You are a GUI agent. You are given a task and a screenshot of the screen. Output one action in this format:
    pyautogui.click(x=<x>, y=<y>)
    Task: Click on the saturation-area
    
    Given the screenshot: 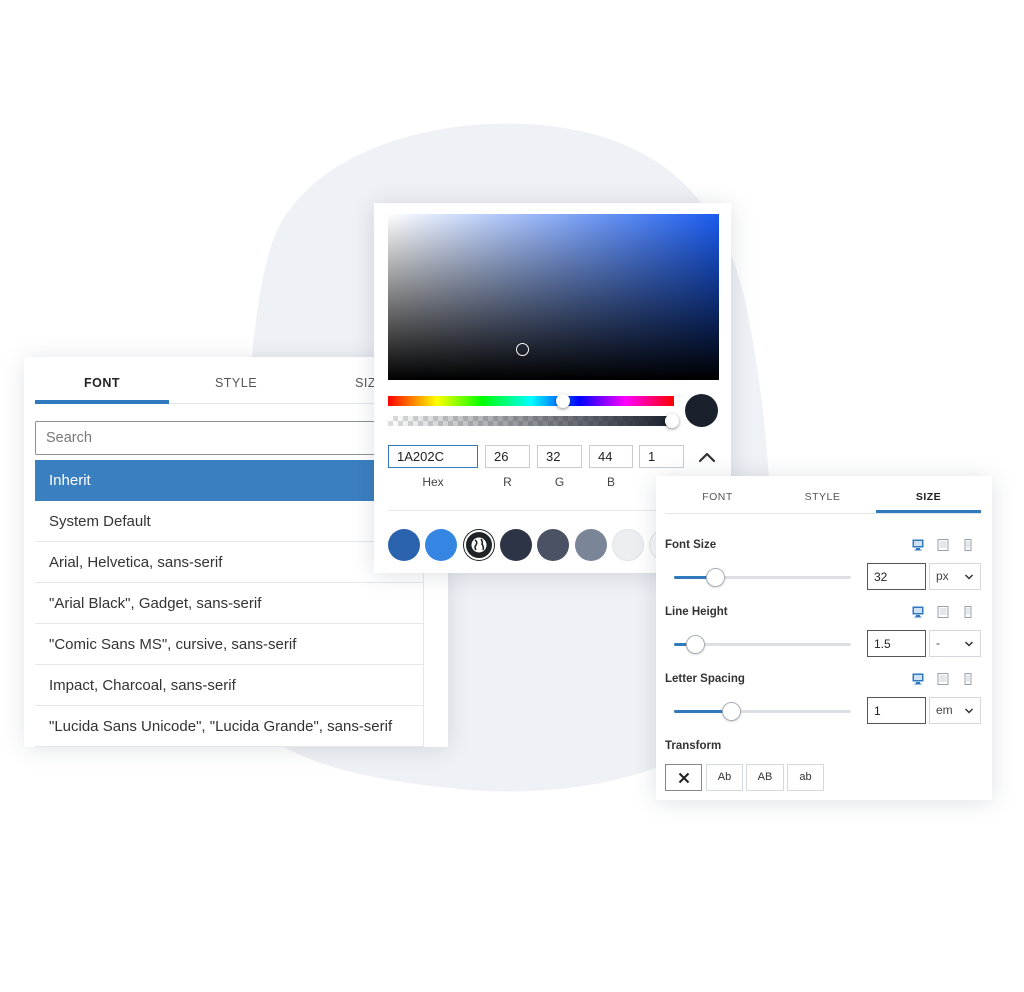 What is the action you would take?
    pyautogui.click(x=553, y=297)
    